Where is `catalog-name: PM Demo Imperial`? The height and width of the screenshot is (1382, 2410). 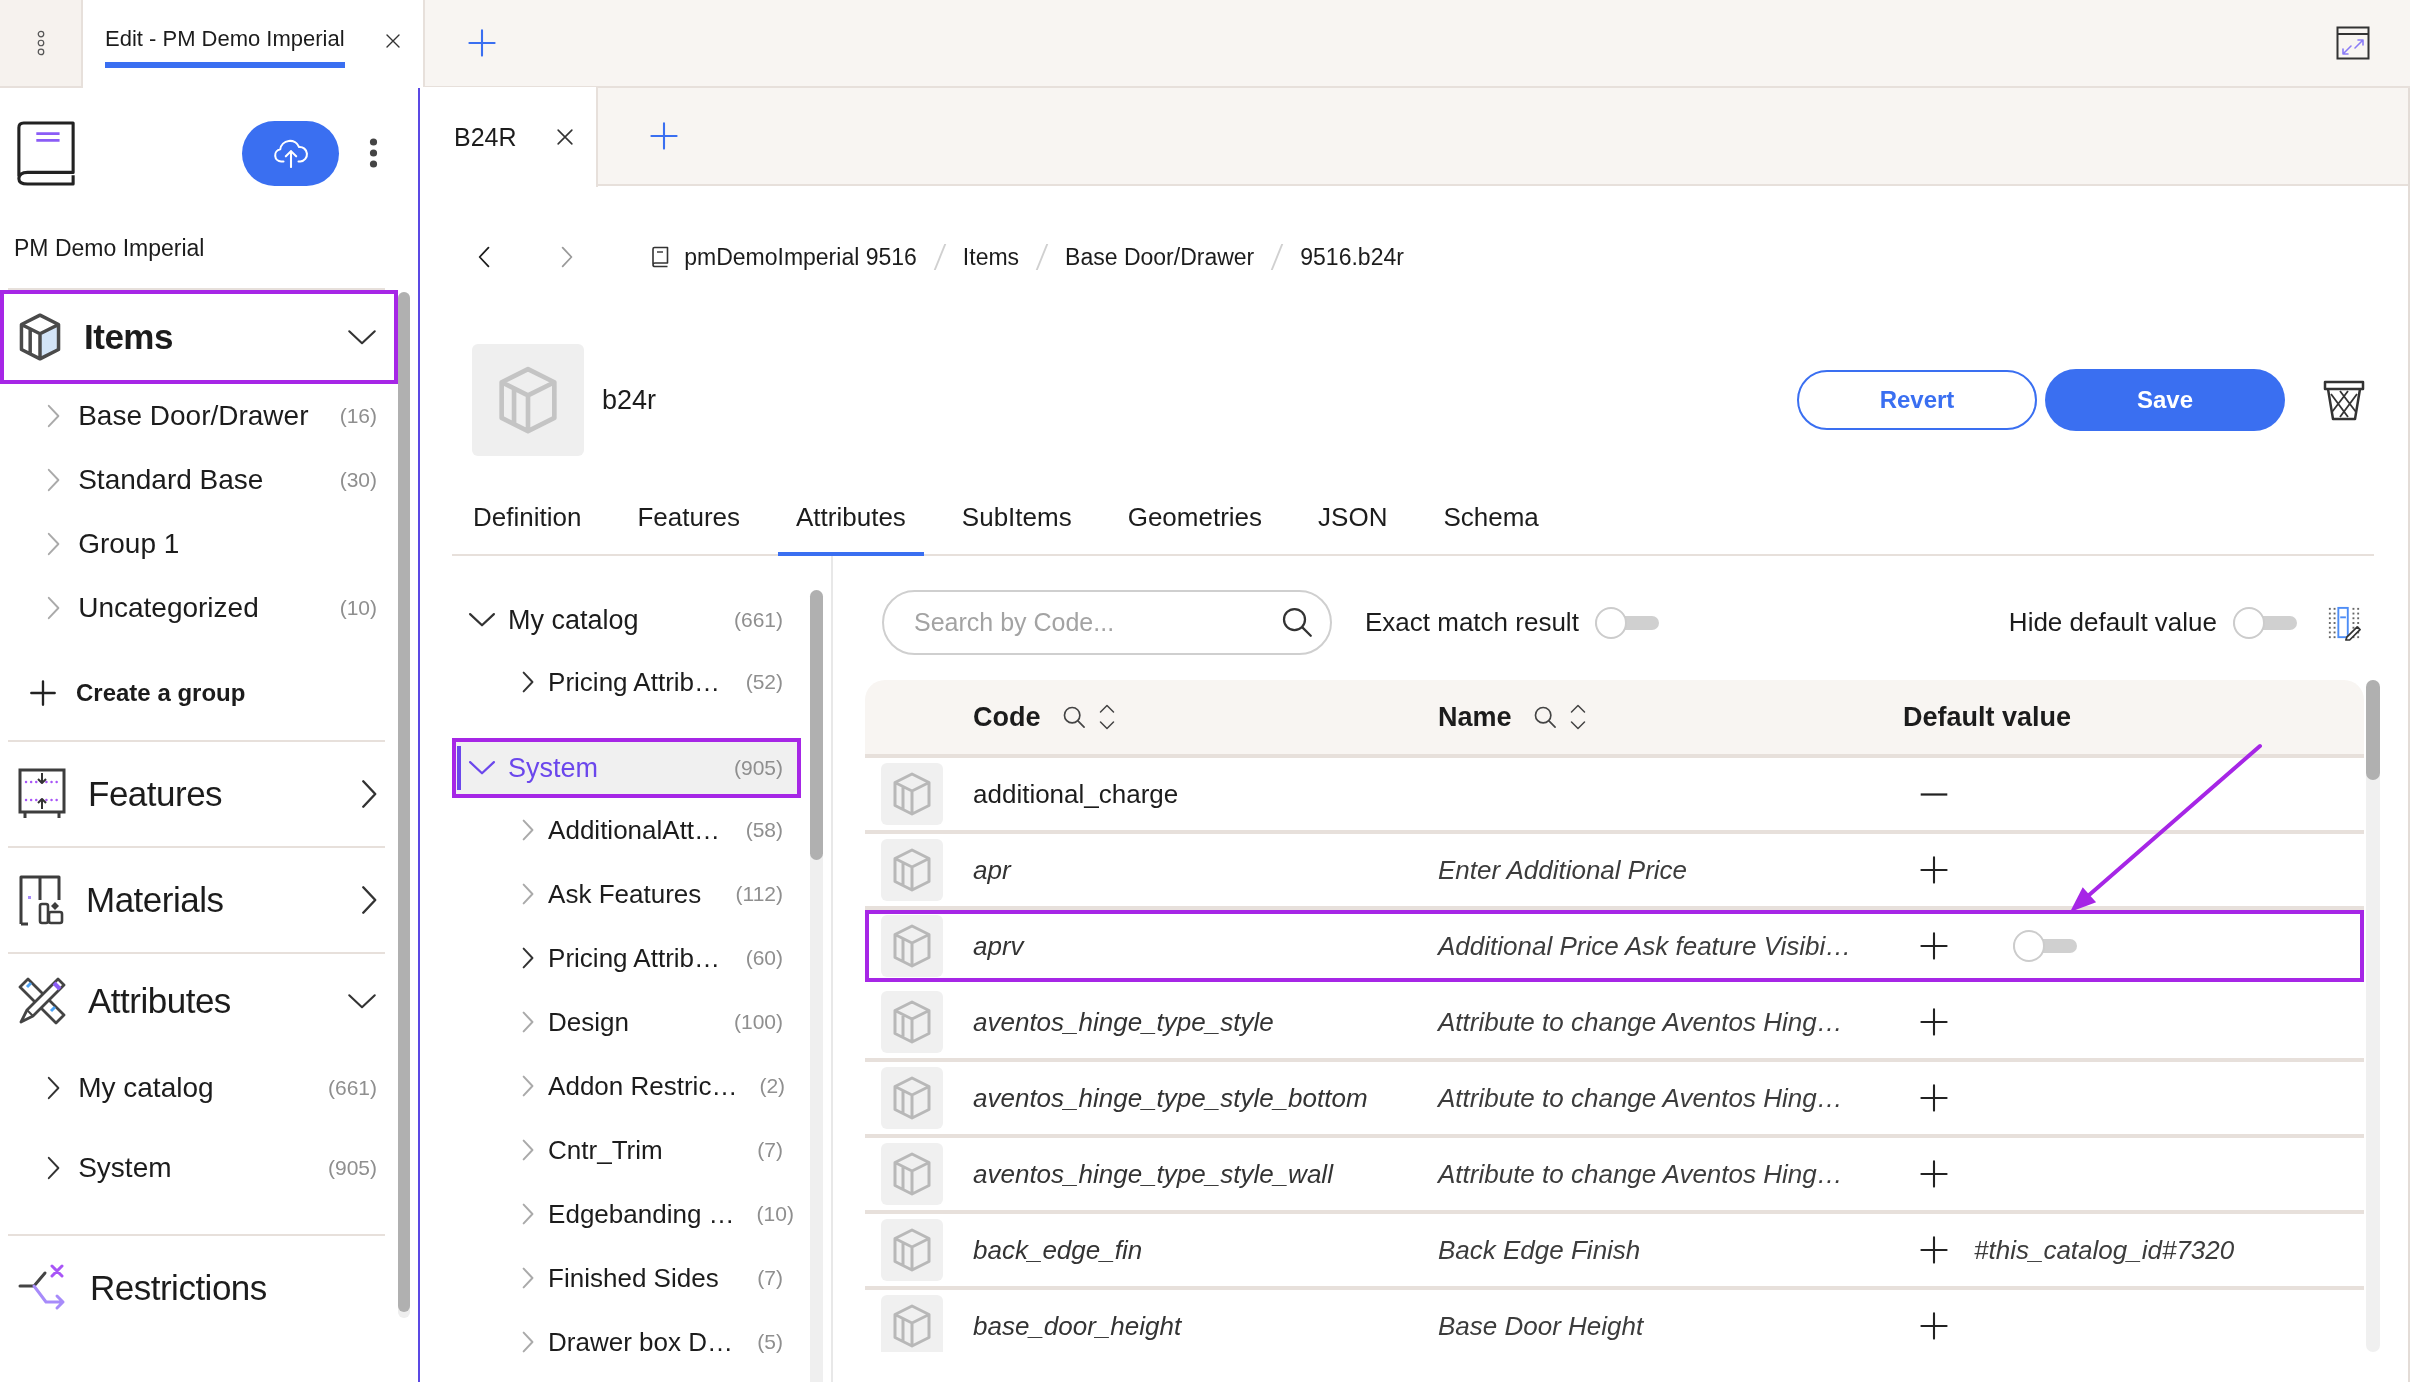 catalog-name: PM Demo Imperial is located at coordinates (110, 248).